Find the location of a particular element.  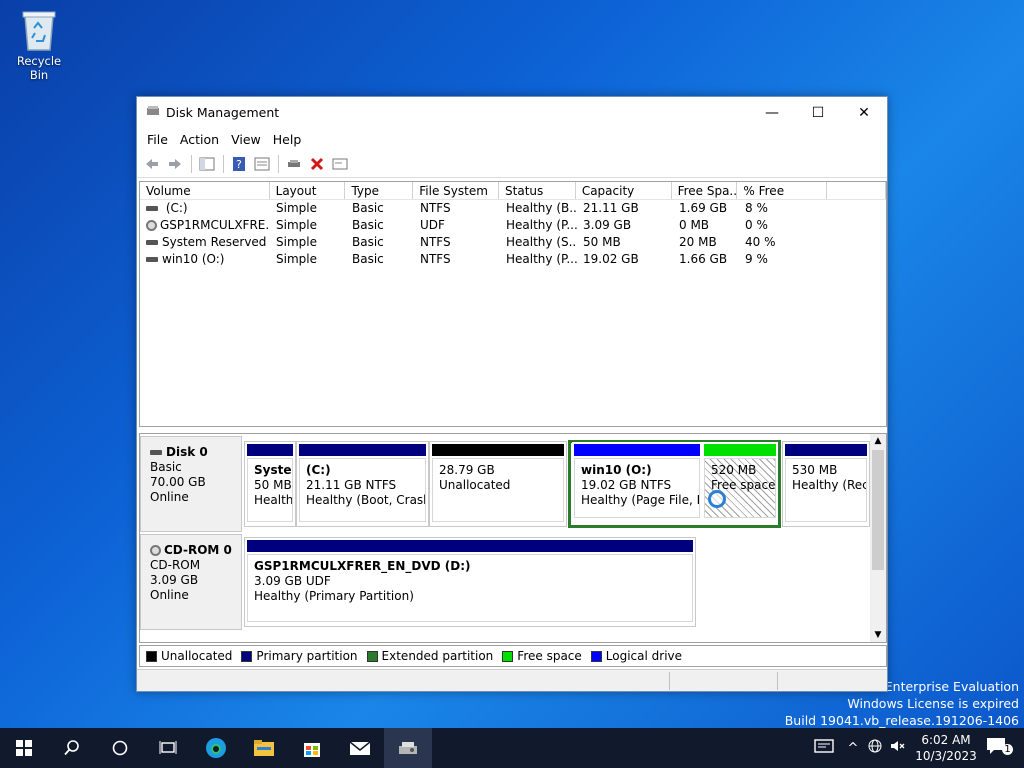

menu-action: Action is located at coordinates (199, 139).